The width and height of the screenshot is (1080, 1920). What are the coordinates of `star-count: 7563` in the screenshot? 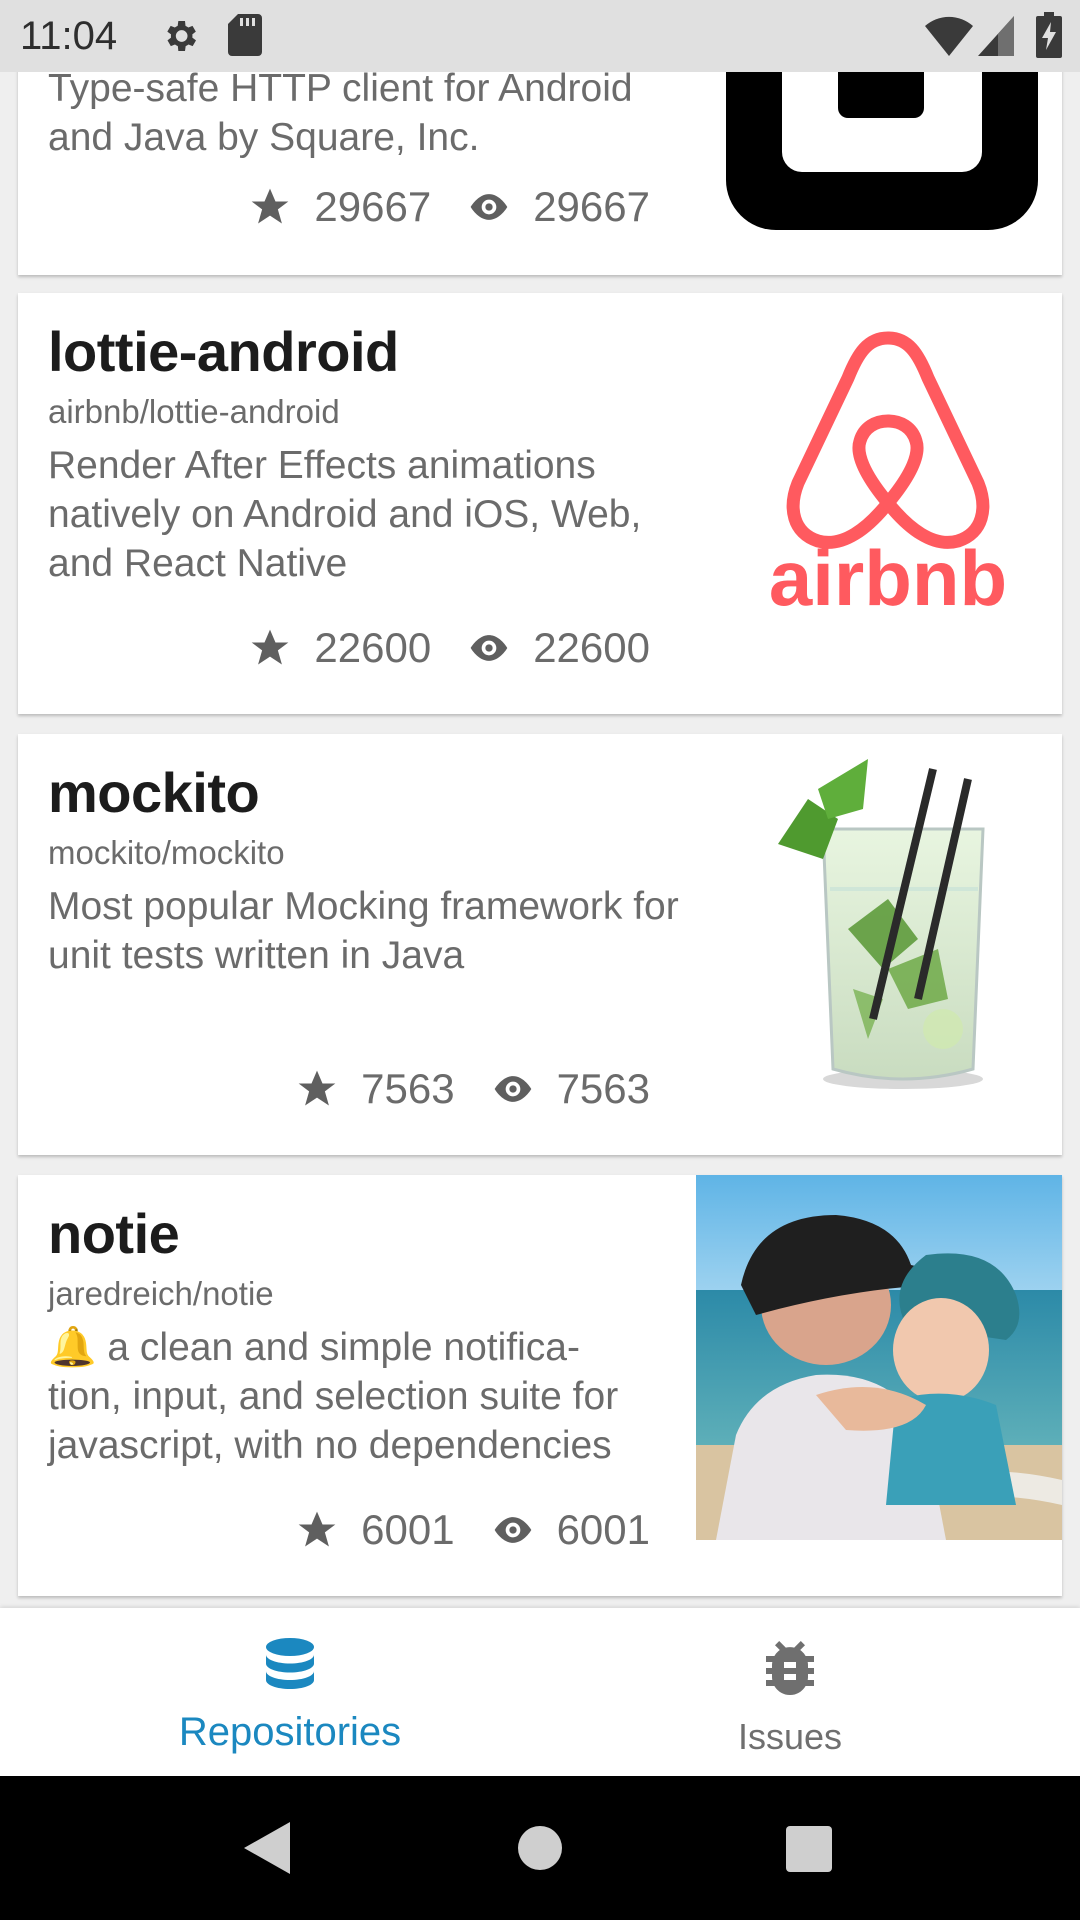 It's located at (408, 1088).